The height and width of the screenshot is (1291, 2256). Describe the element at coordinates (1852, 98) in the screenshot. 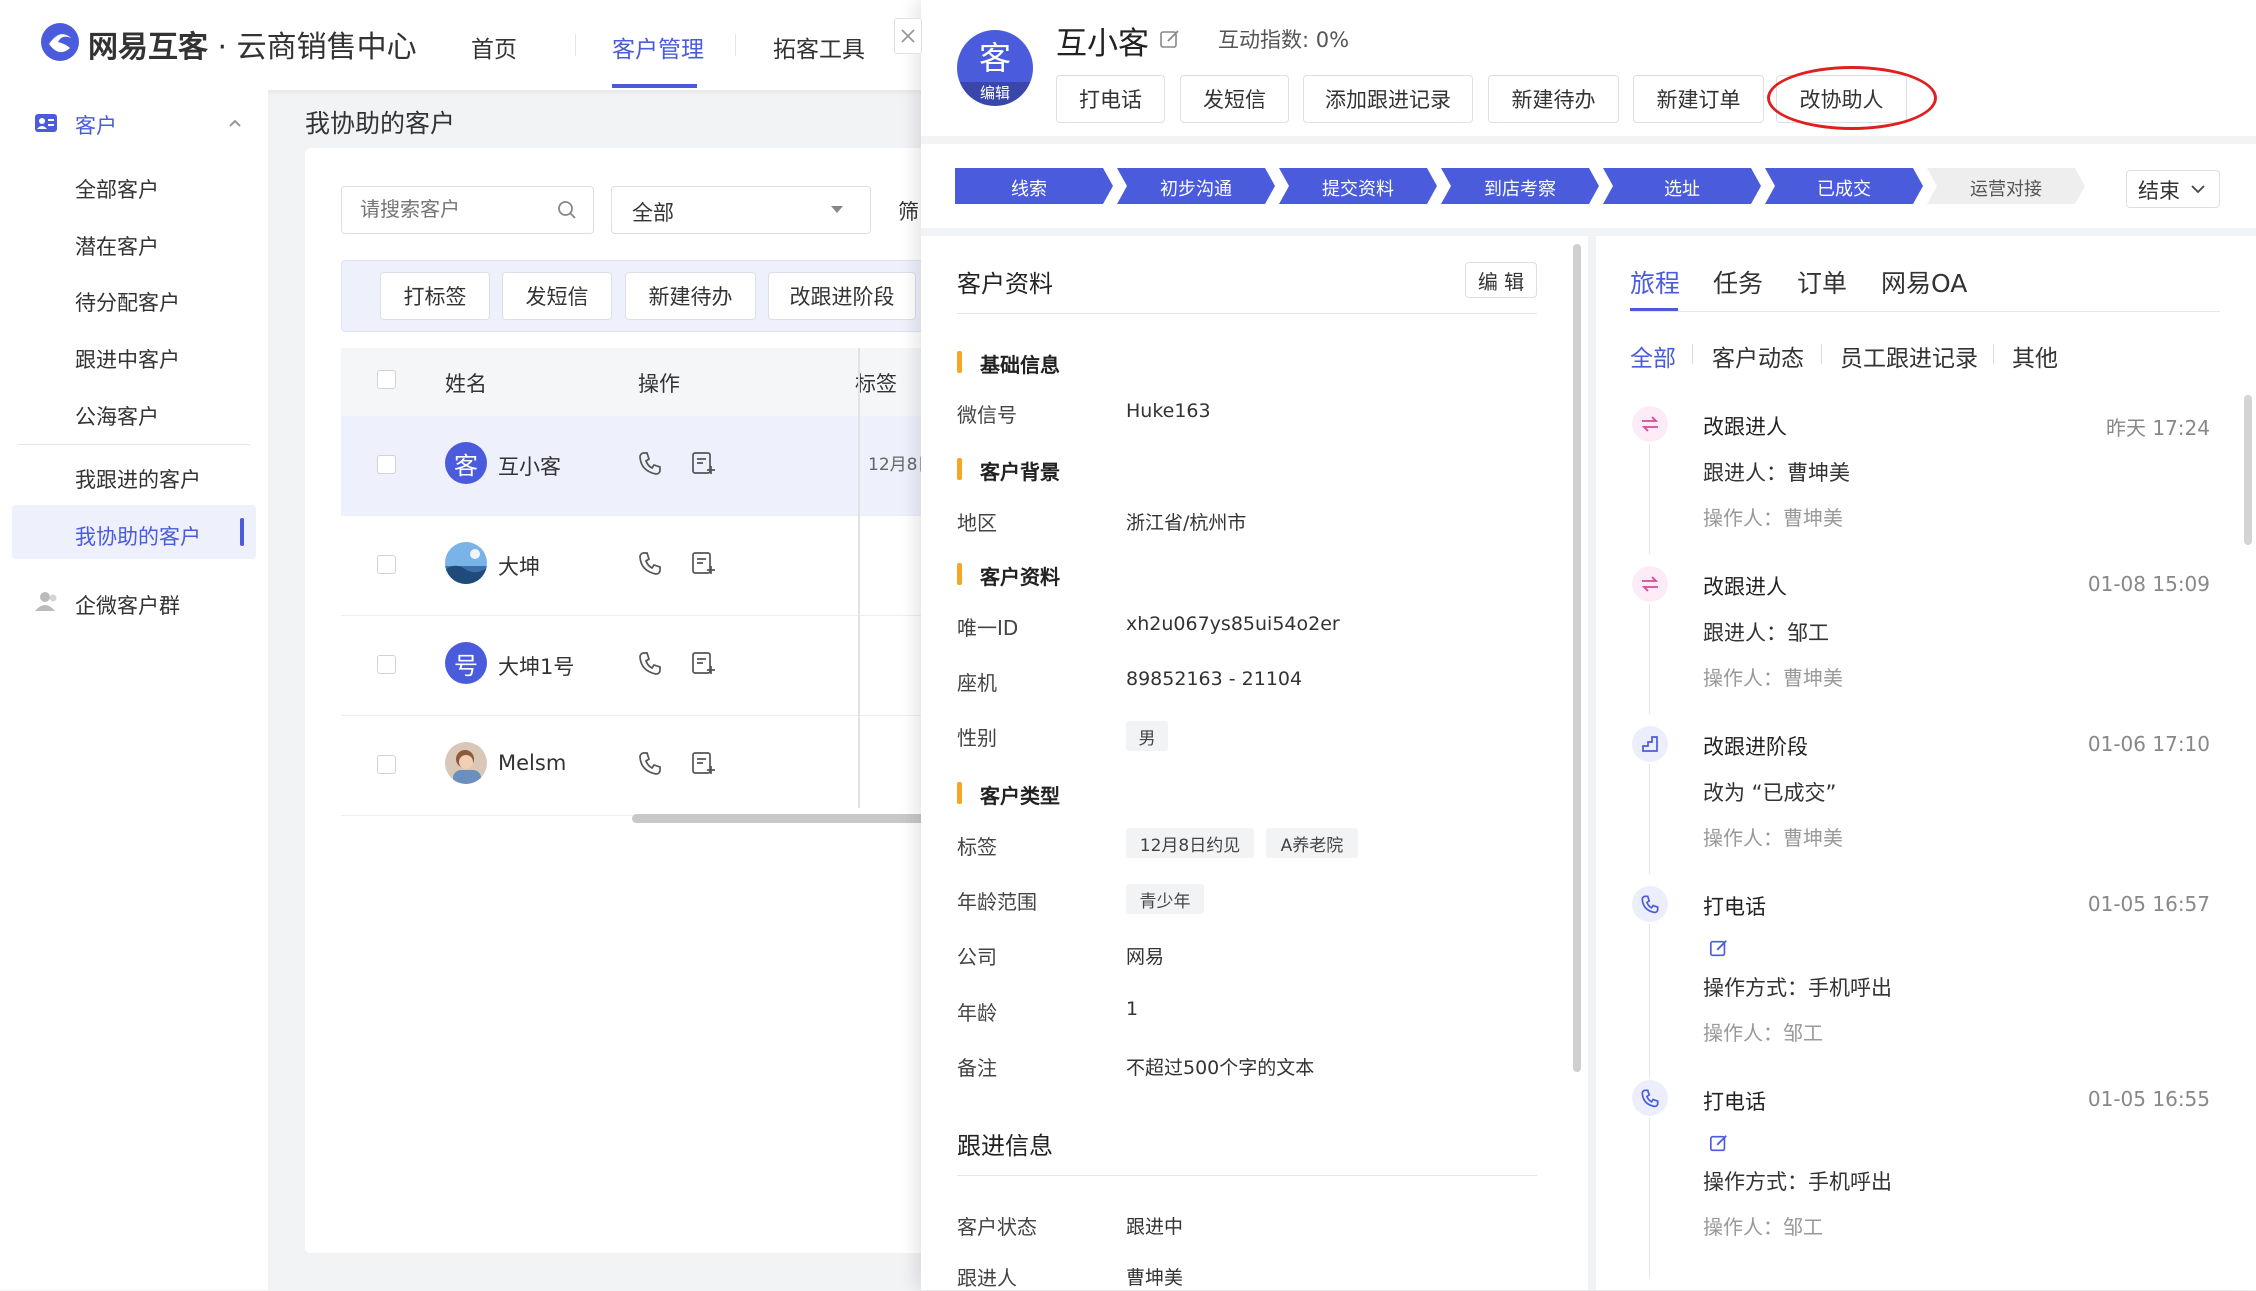

I see `highlight-annotation` at that location.